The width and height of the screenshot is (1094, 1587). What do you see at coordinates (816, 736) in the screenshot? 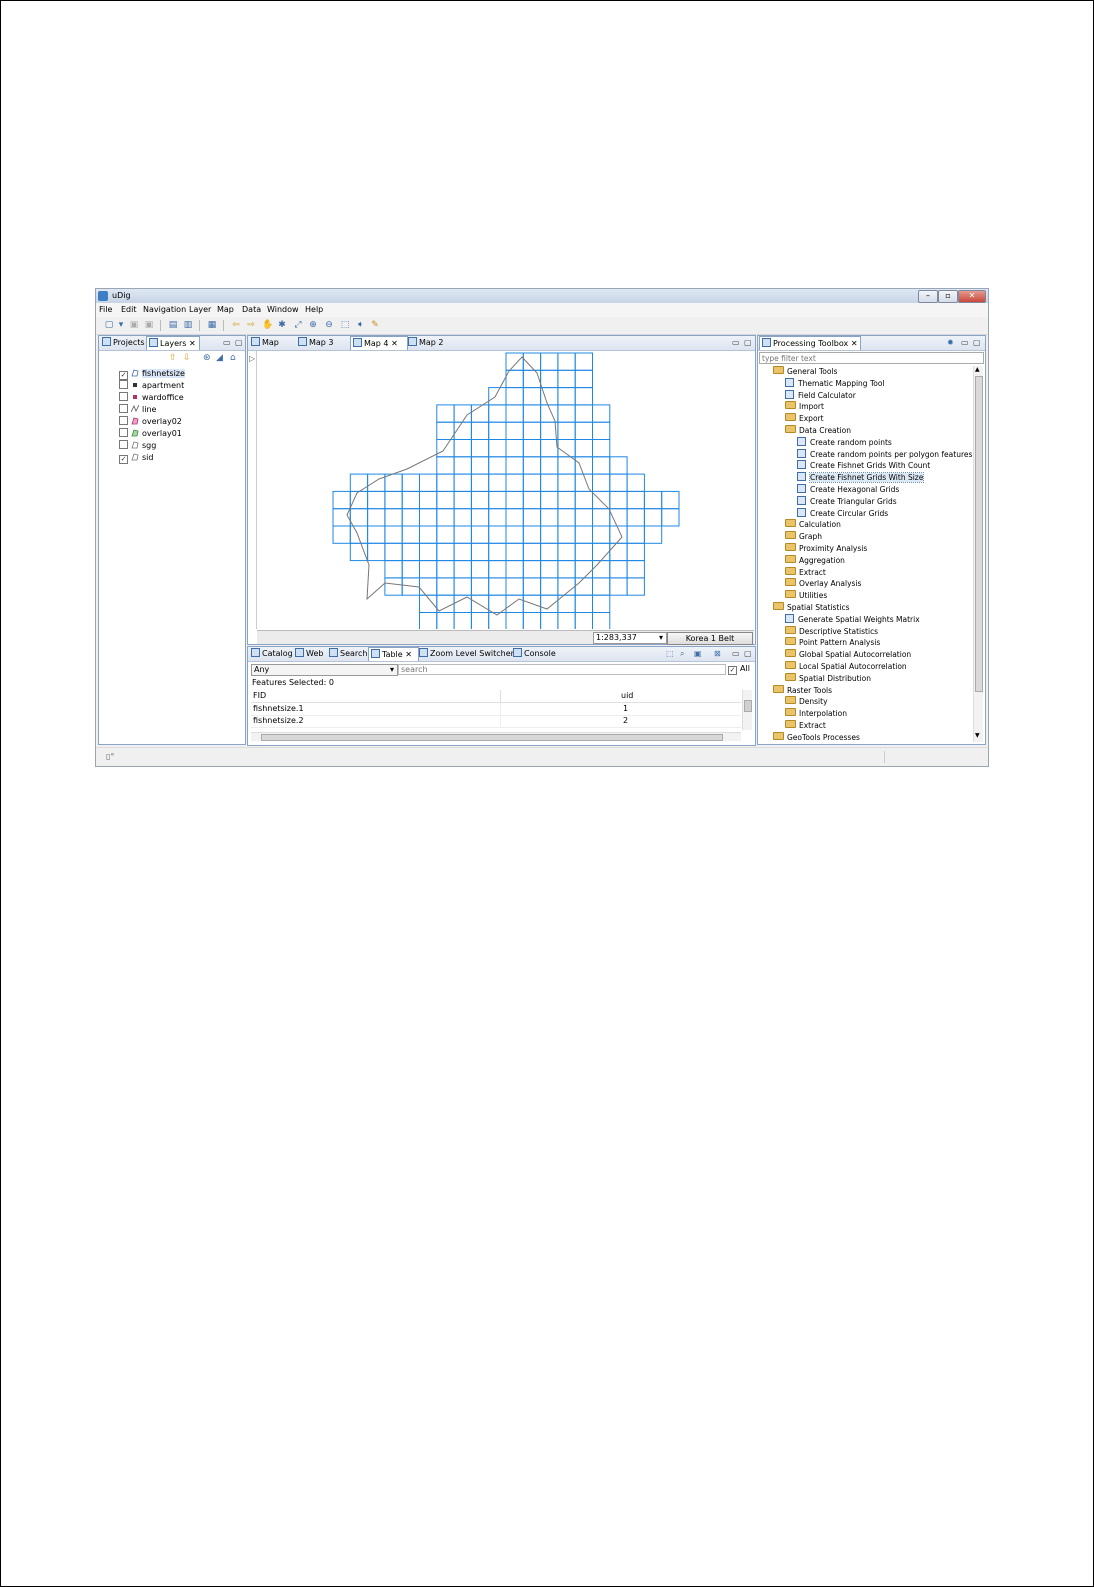
I see `tree-folder: GeoTools Processes` at bounding box center [816, 736].